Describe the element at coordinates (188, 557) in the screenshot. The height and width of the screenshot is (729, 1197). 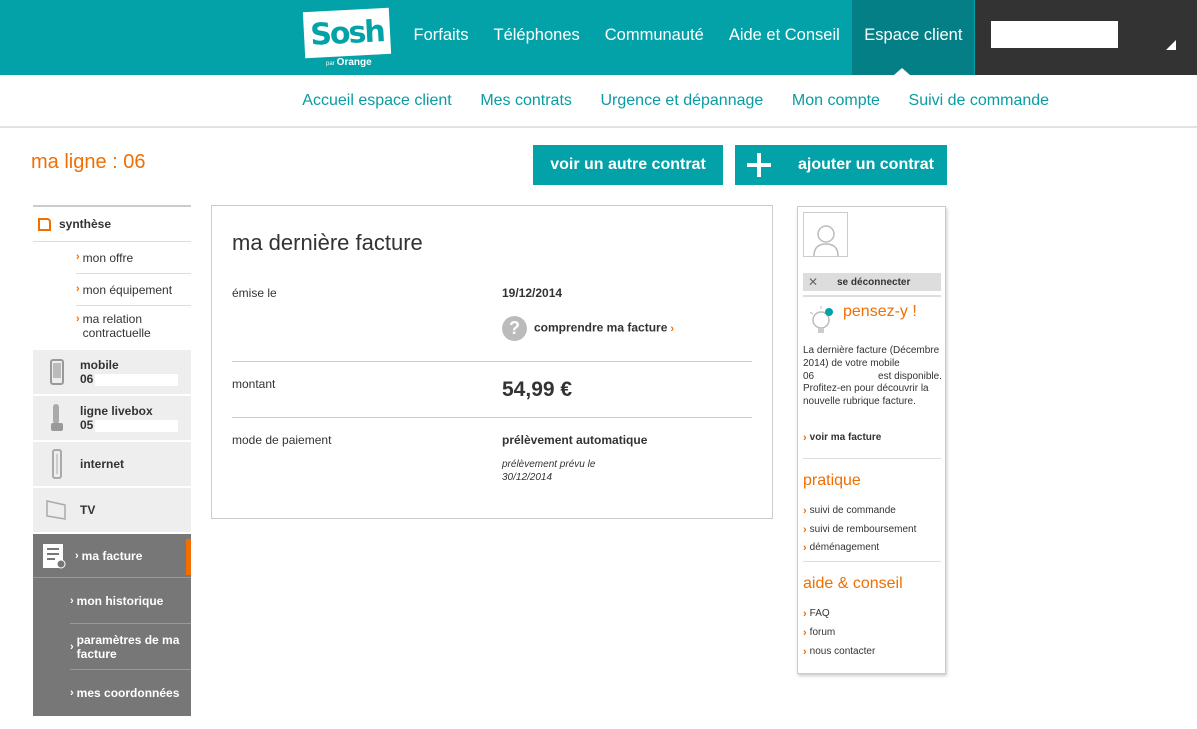
I see `active-indicator` at that location.